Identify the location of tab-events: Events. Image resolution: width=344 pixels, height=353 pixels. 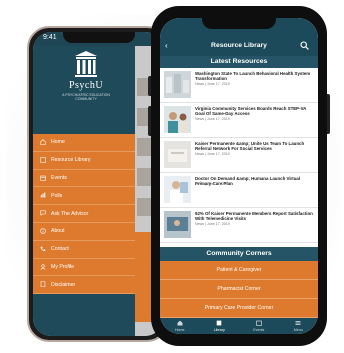
(259, 326).